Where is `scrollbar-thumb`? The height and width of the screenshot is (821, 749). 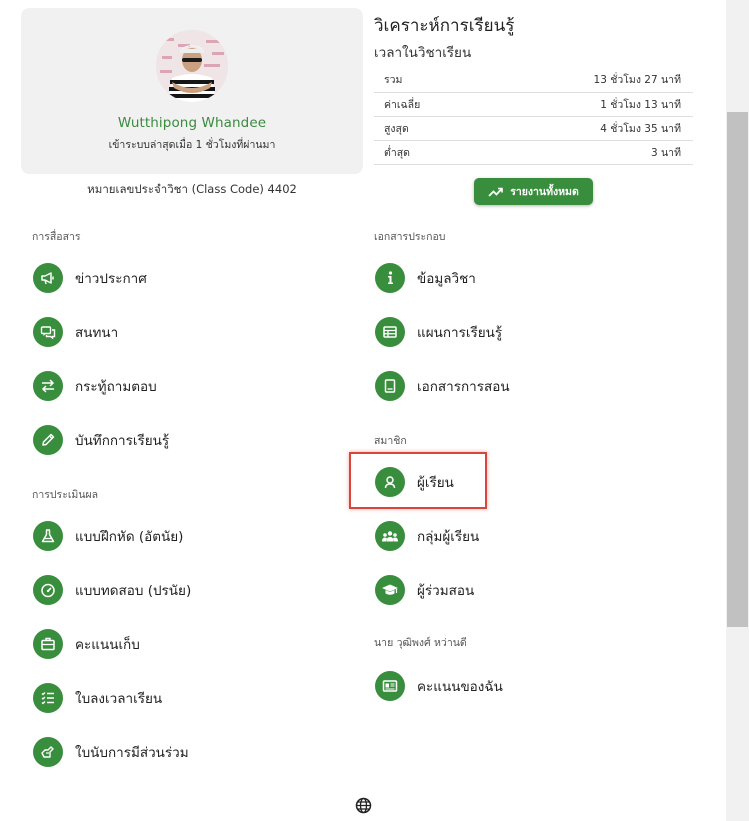 scrollbar-thumb is located at coordinates (737, 369).